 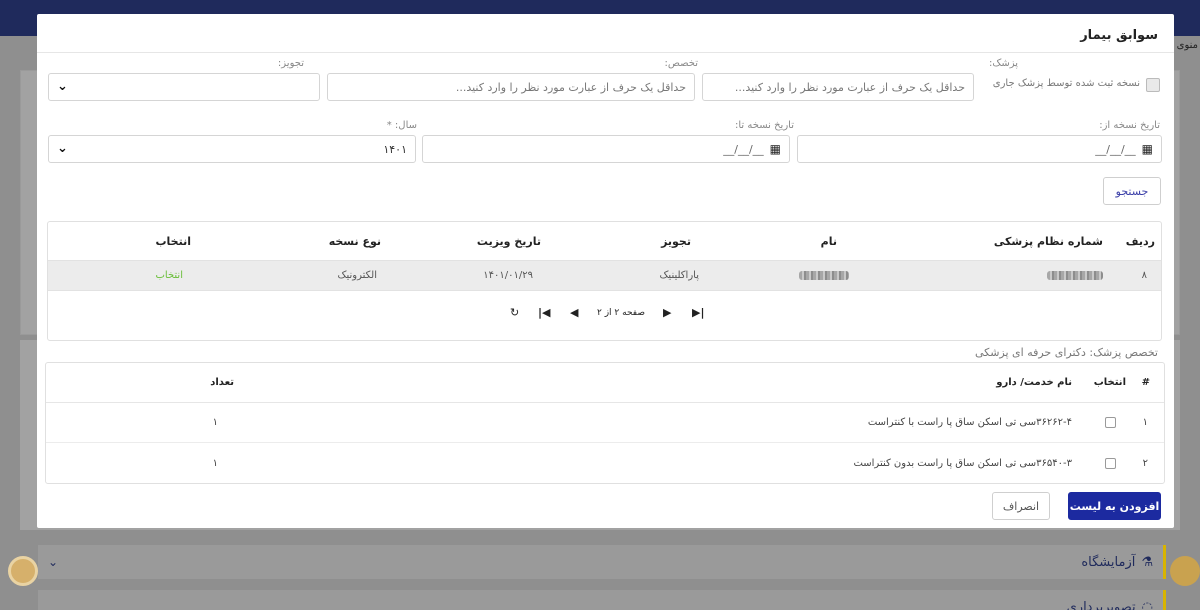 I want to click on col-prescription-header: تجویز, so click(x=676, y=241).